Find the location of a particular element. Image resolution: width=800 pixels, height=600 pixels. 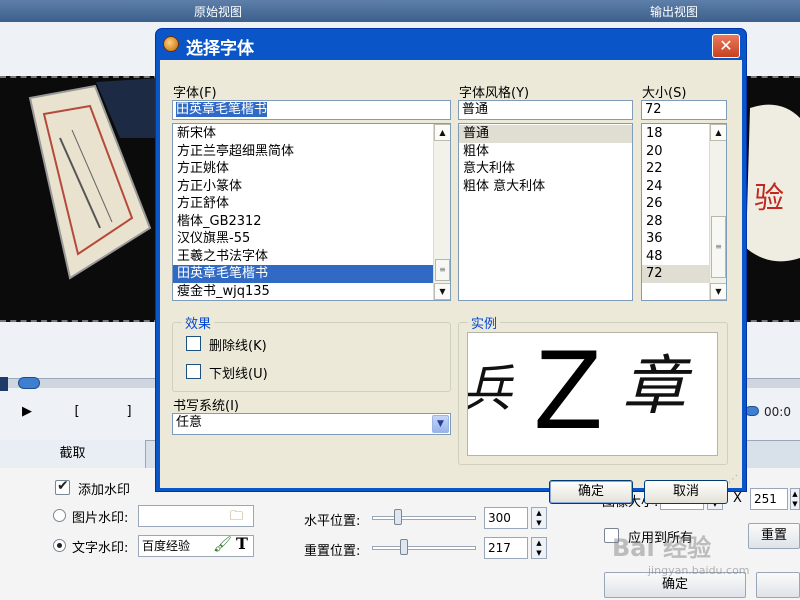

size-scroll-thumb: ≡ is located at coordinates (718, 247).